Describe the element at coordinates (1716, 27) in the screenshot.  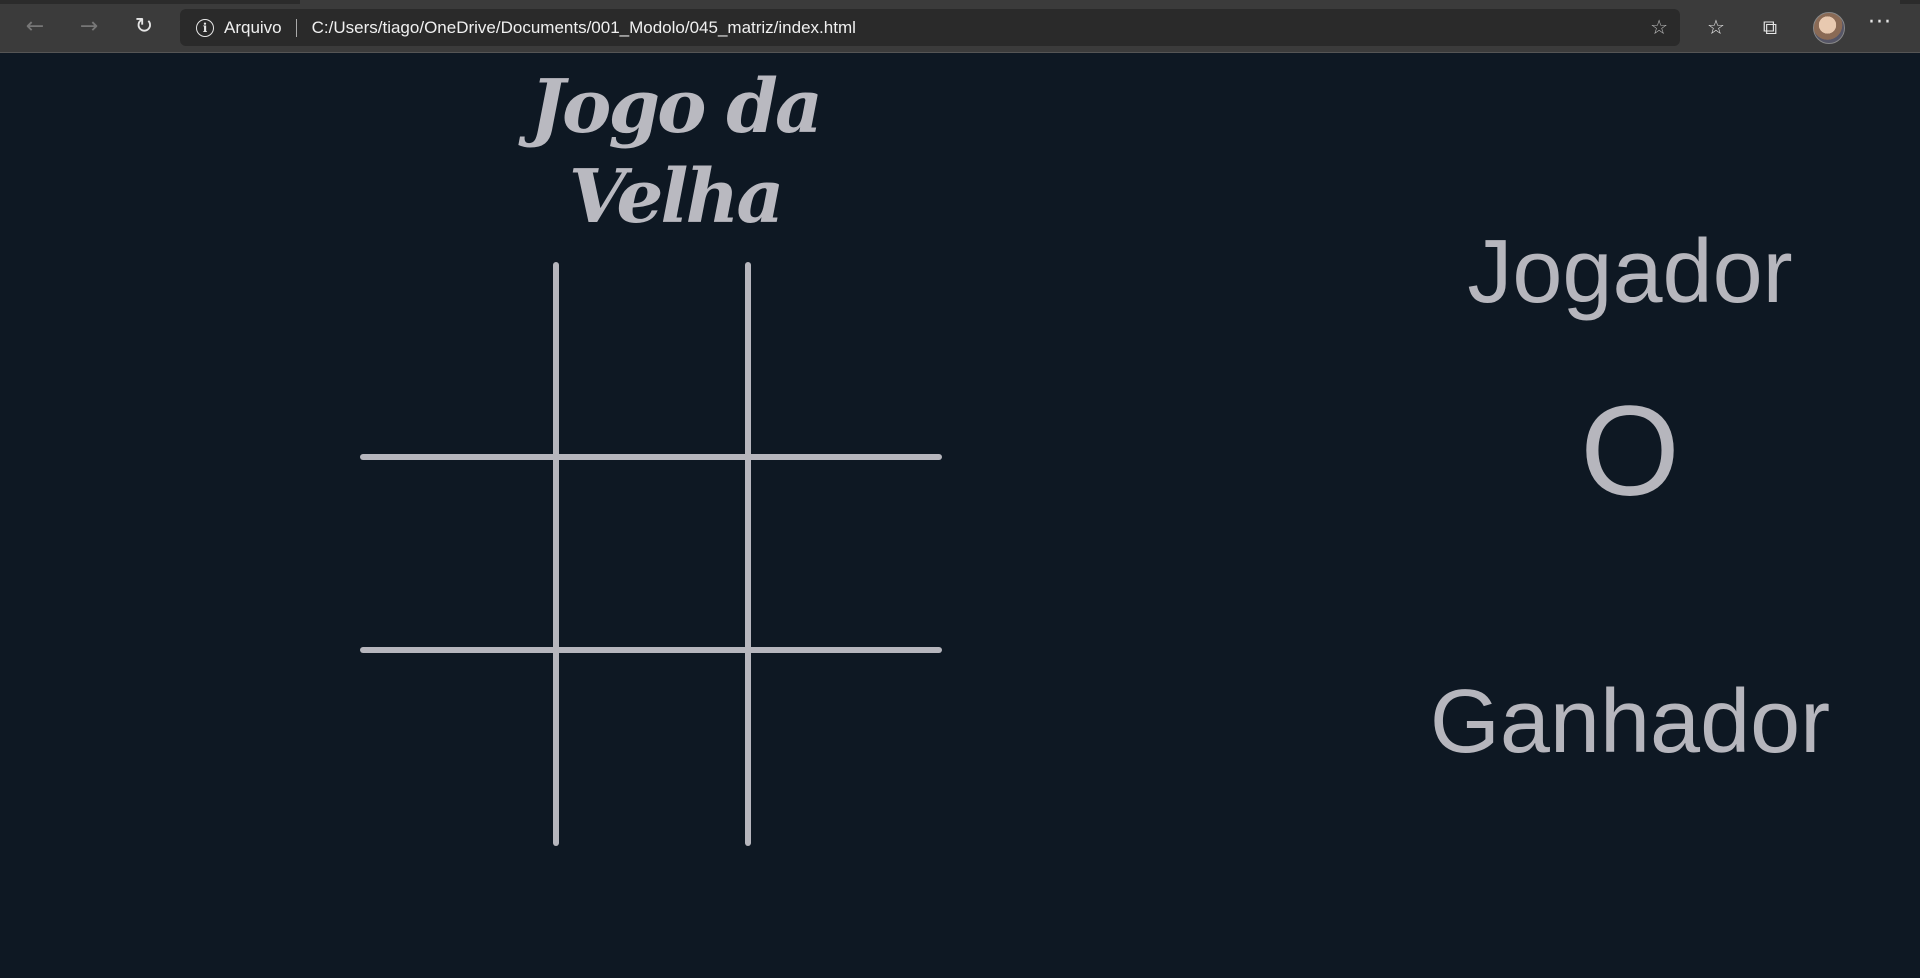
I see `favorites-icon: ☆` at that location.